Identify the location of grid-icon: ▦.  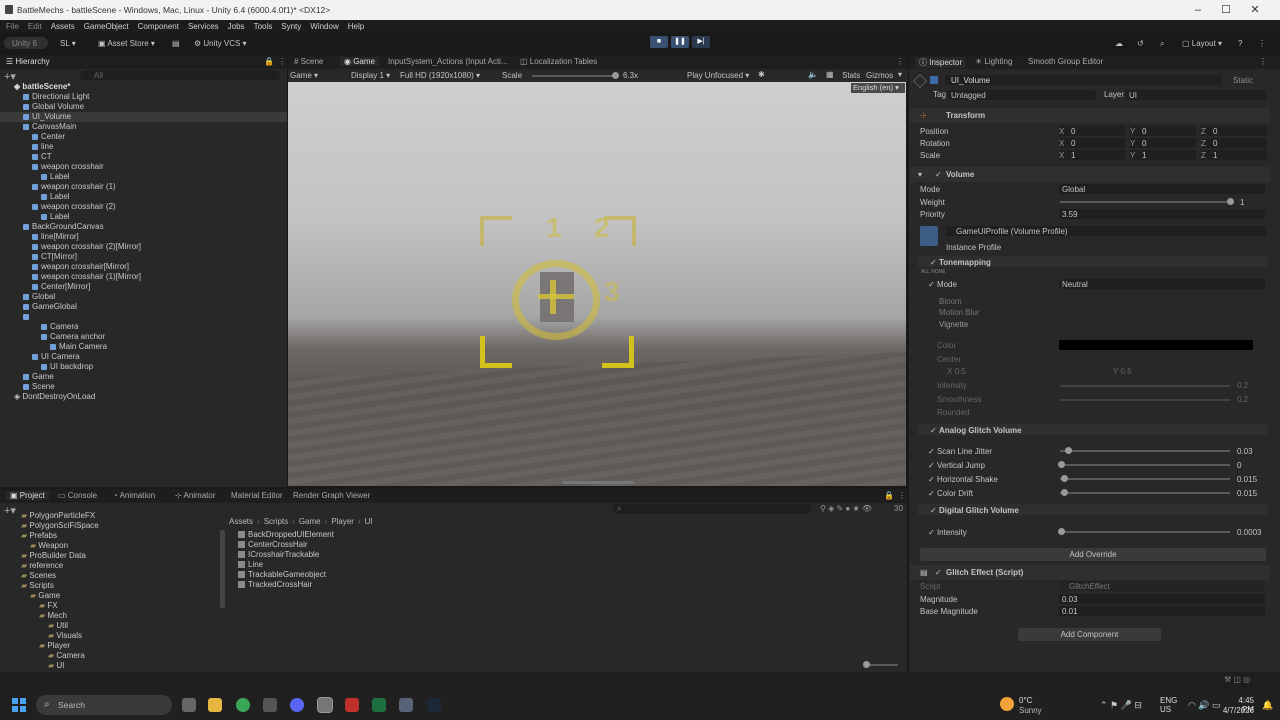
(830, 74).